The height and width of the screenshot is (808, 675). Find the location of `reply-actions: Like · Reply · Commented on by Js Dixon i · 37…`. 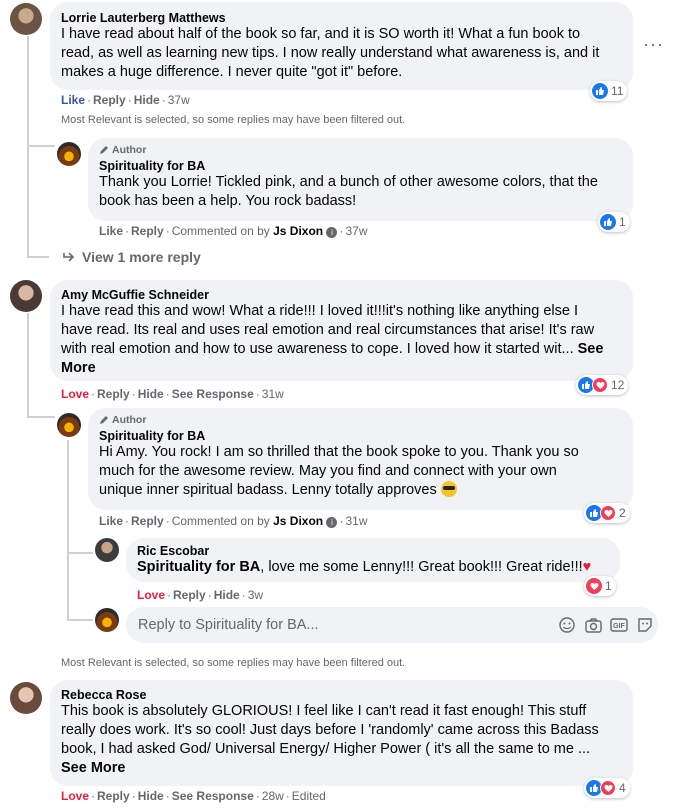

reply-actions: Like · Reply · Commented on by Js Dixon i · 37… is located at coordinates (233, 231).